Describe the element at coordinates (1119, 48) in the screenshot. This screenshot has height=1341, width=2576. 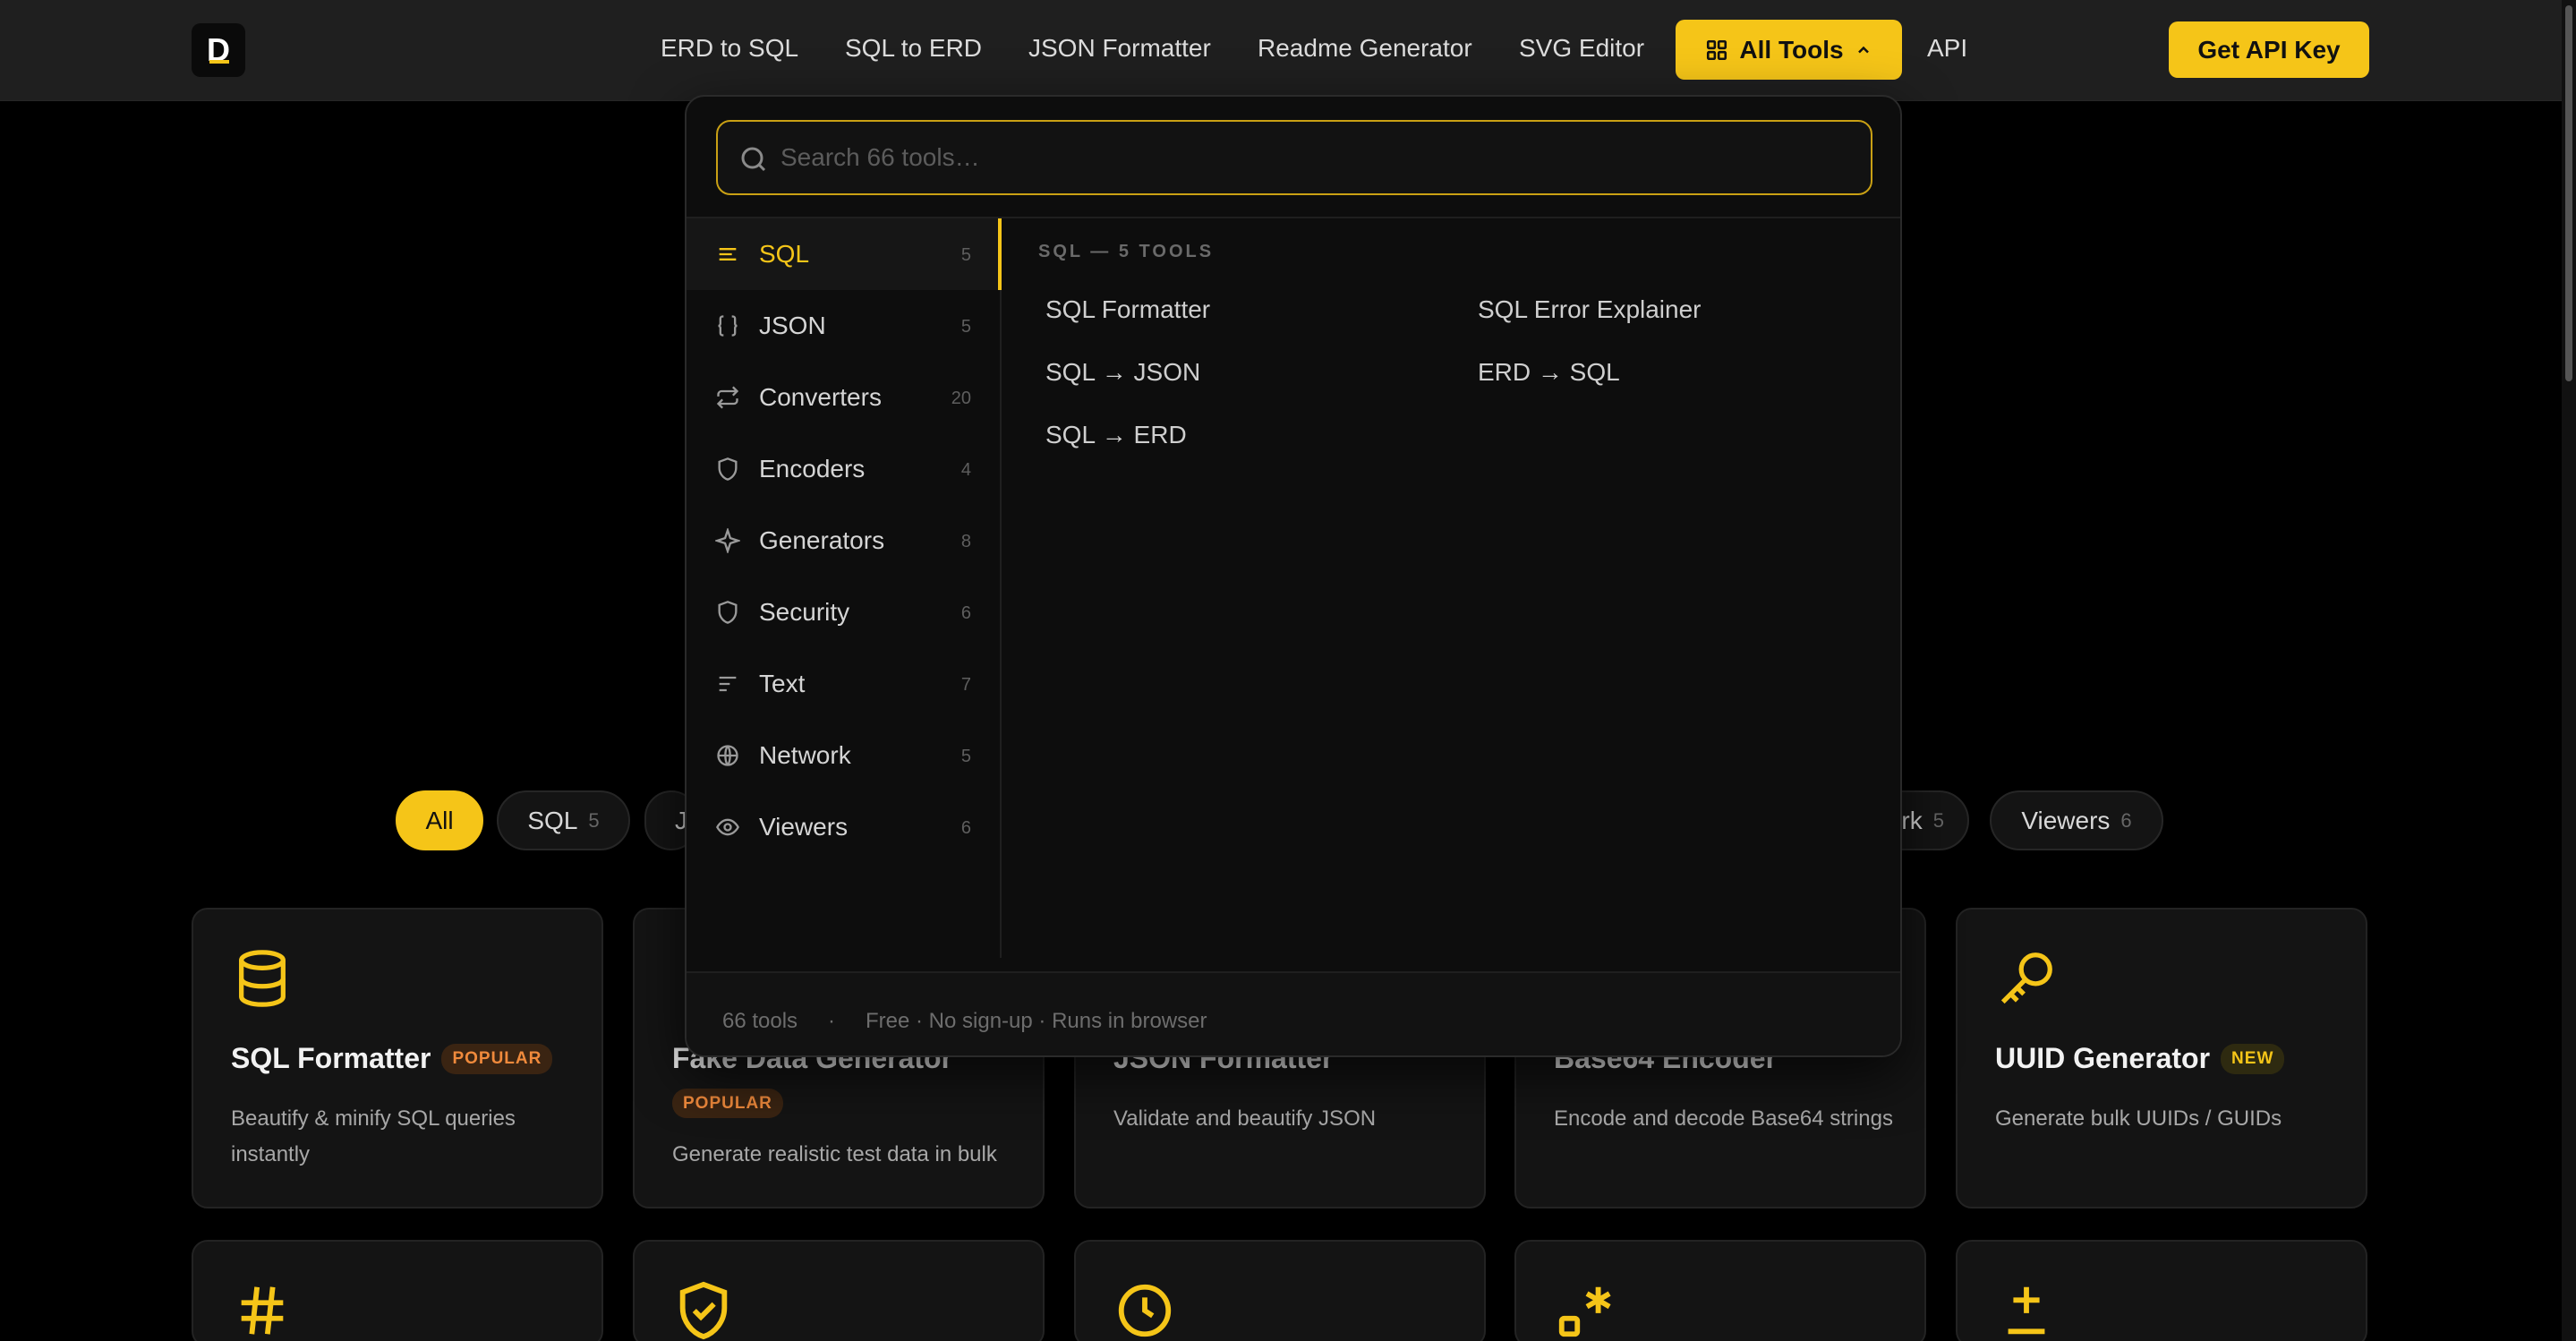
I see `nav-link-json-formatter: JSON Formatter` at that location.